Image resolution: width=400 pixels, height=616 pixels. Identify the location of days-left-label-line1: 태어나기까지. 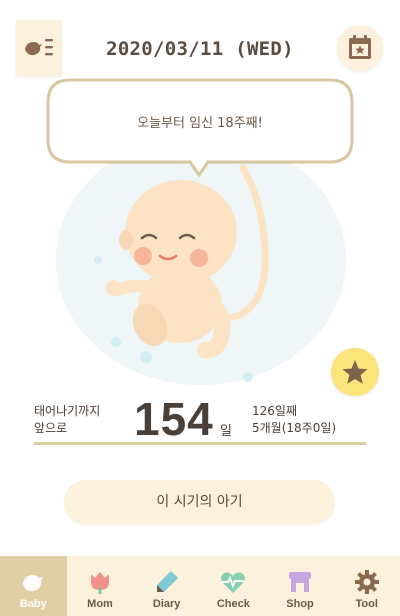
(67, 411).